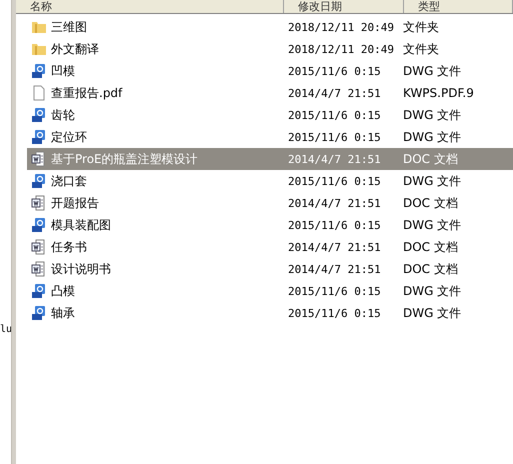 This screenshot has height=464, width=513. I want to click on file-row: 模具装配图 2015/11/6 0:15 DWG 文件, so click(270, 225).